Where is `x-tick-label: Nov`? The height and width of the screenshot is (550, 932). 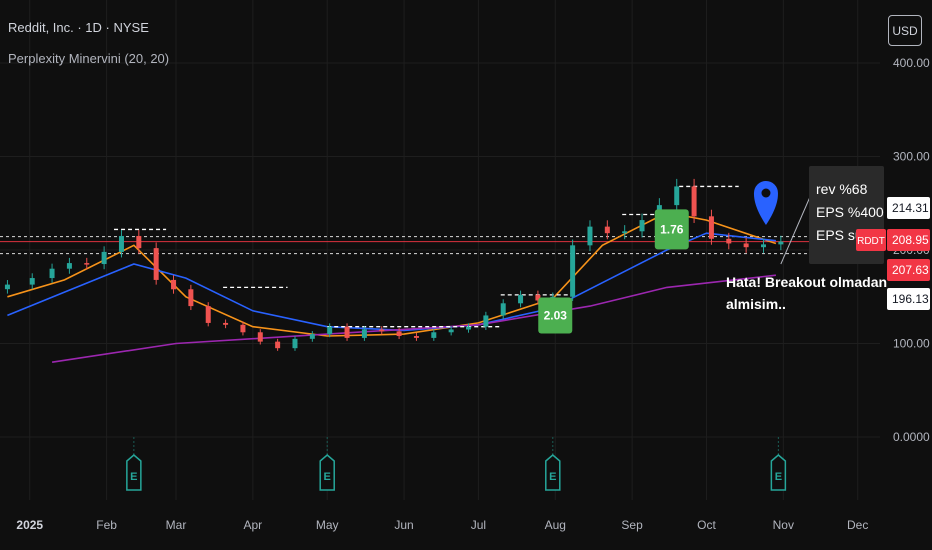
x-tick-label: Nov is located at coordinates (783, 525).